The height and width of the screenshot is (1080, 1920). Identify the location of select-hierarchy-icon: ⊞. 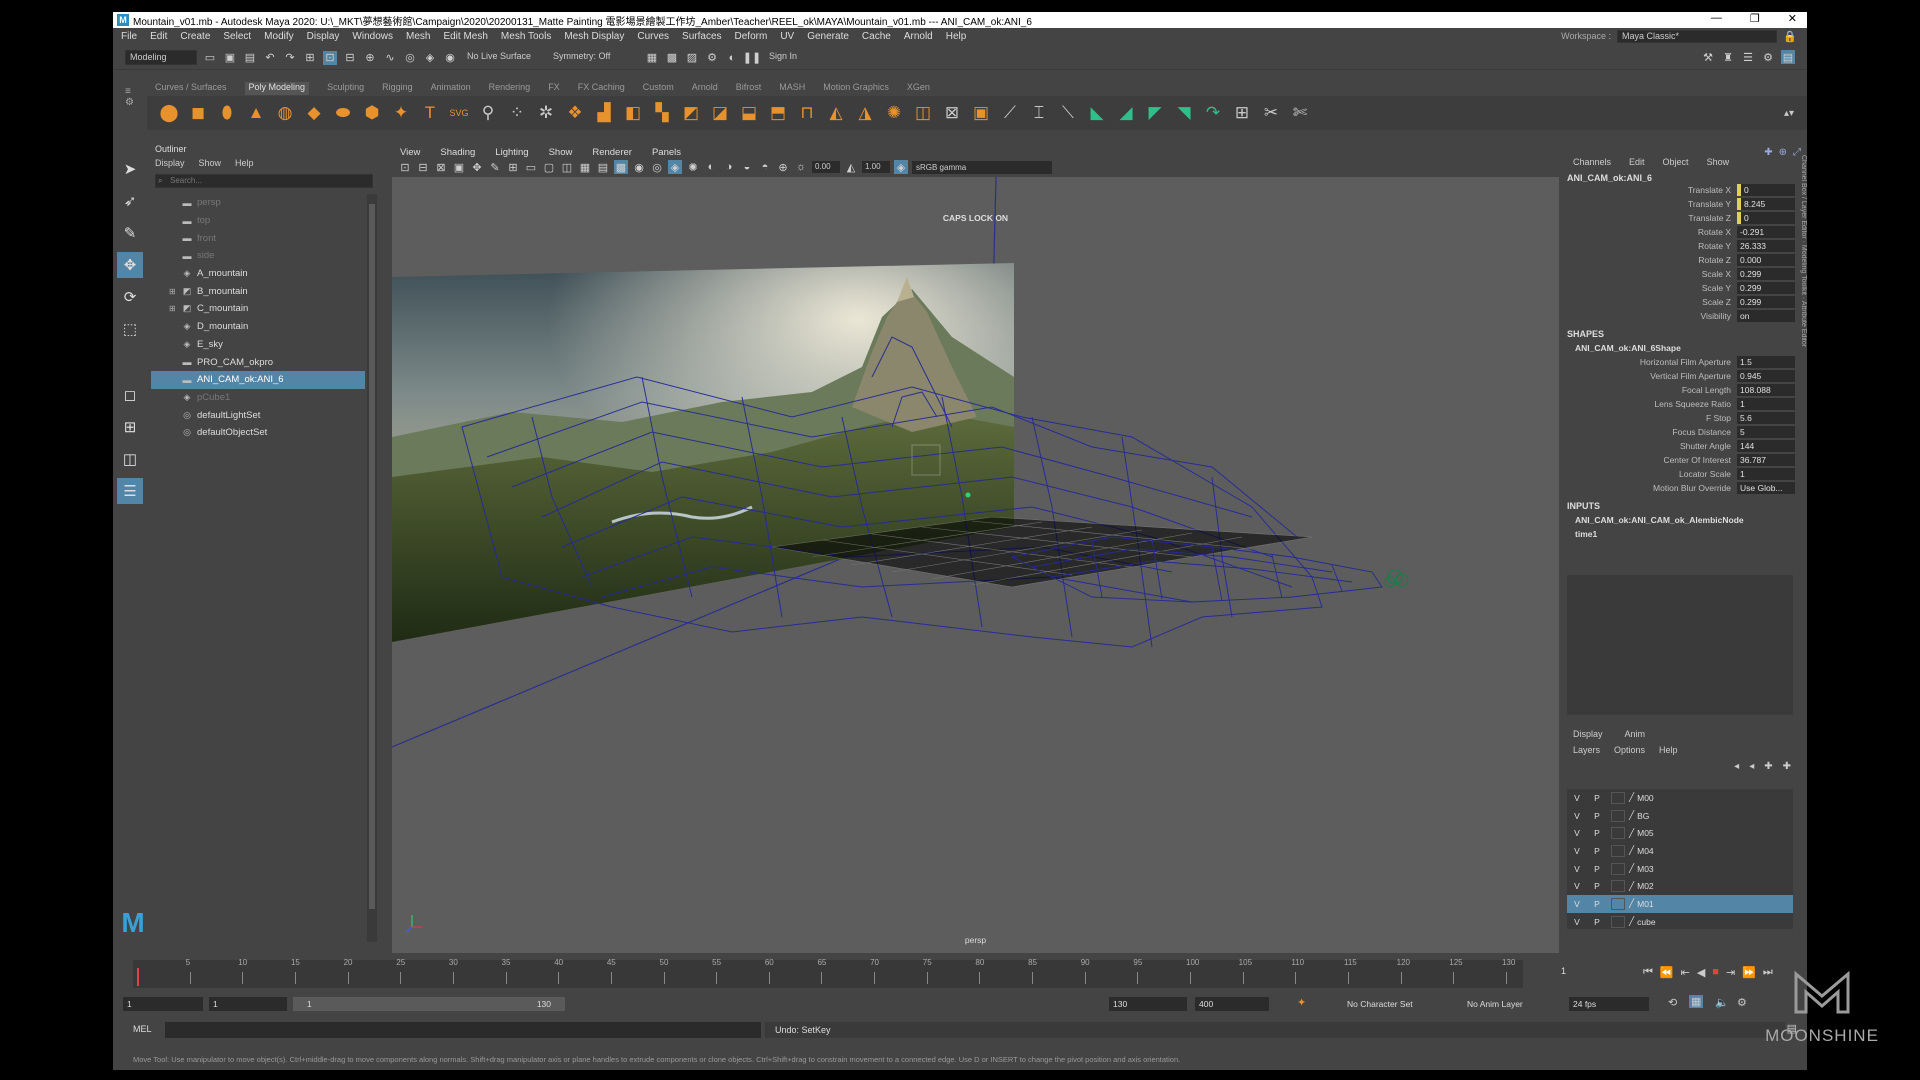
(310, 58).